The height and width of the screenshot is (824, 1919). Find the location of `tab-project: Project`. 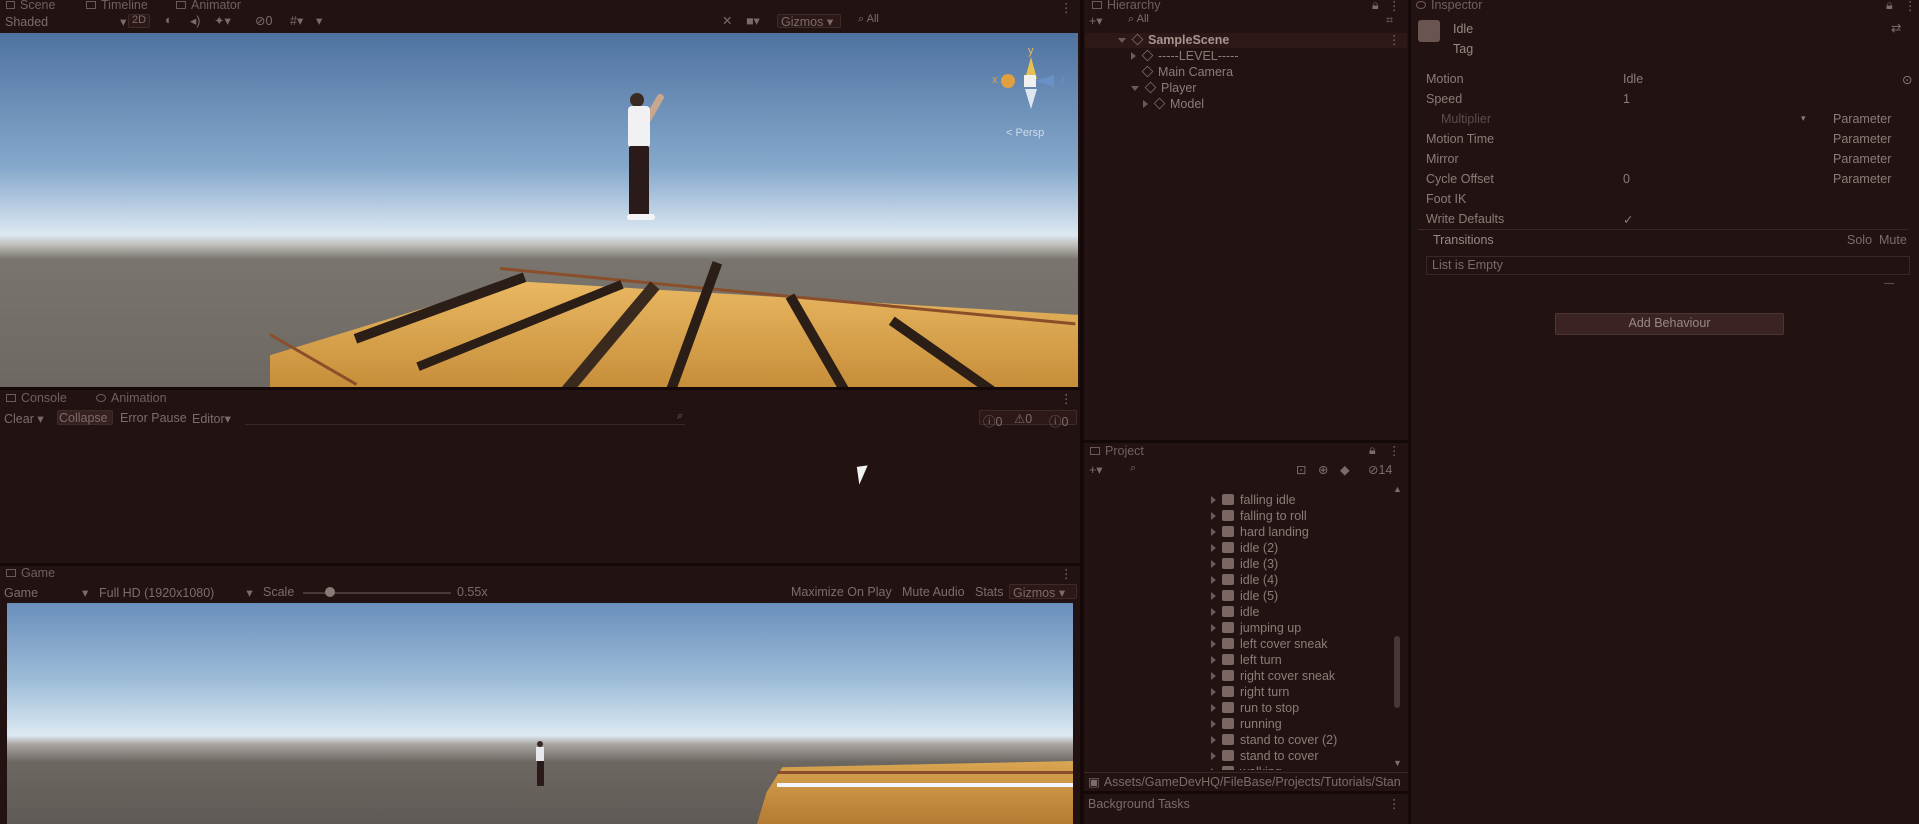

tab-project: Project is located at coordinates (1117, 452).